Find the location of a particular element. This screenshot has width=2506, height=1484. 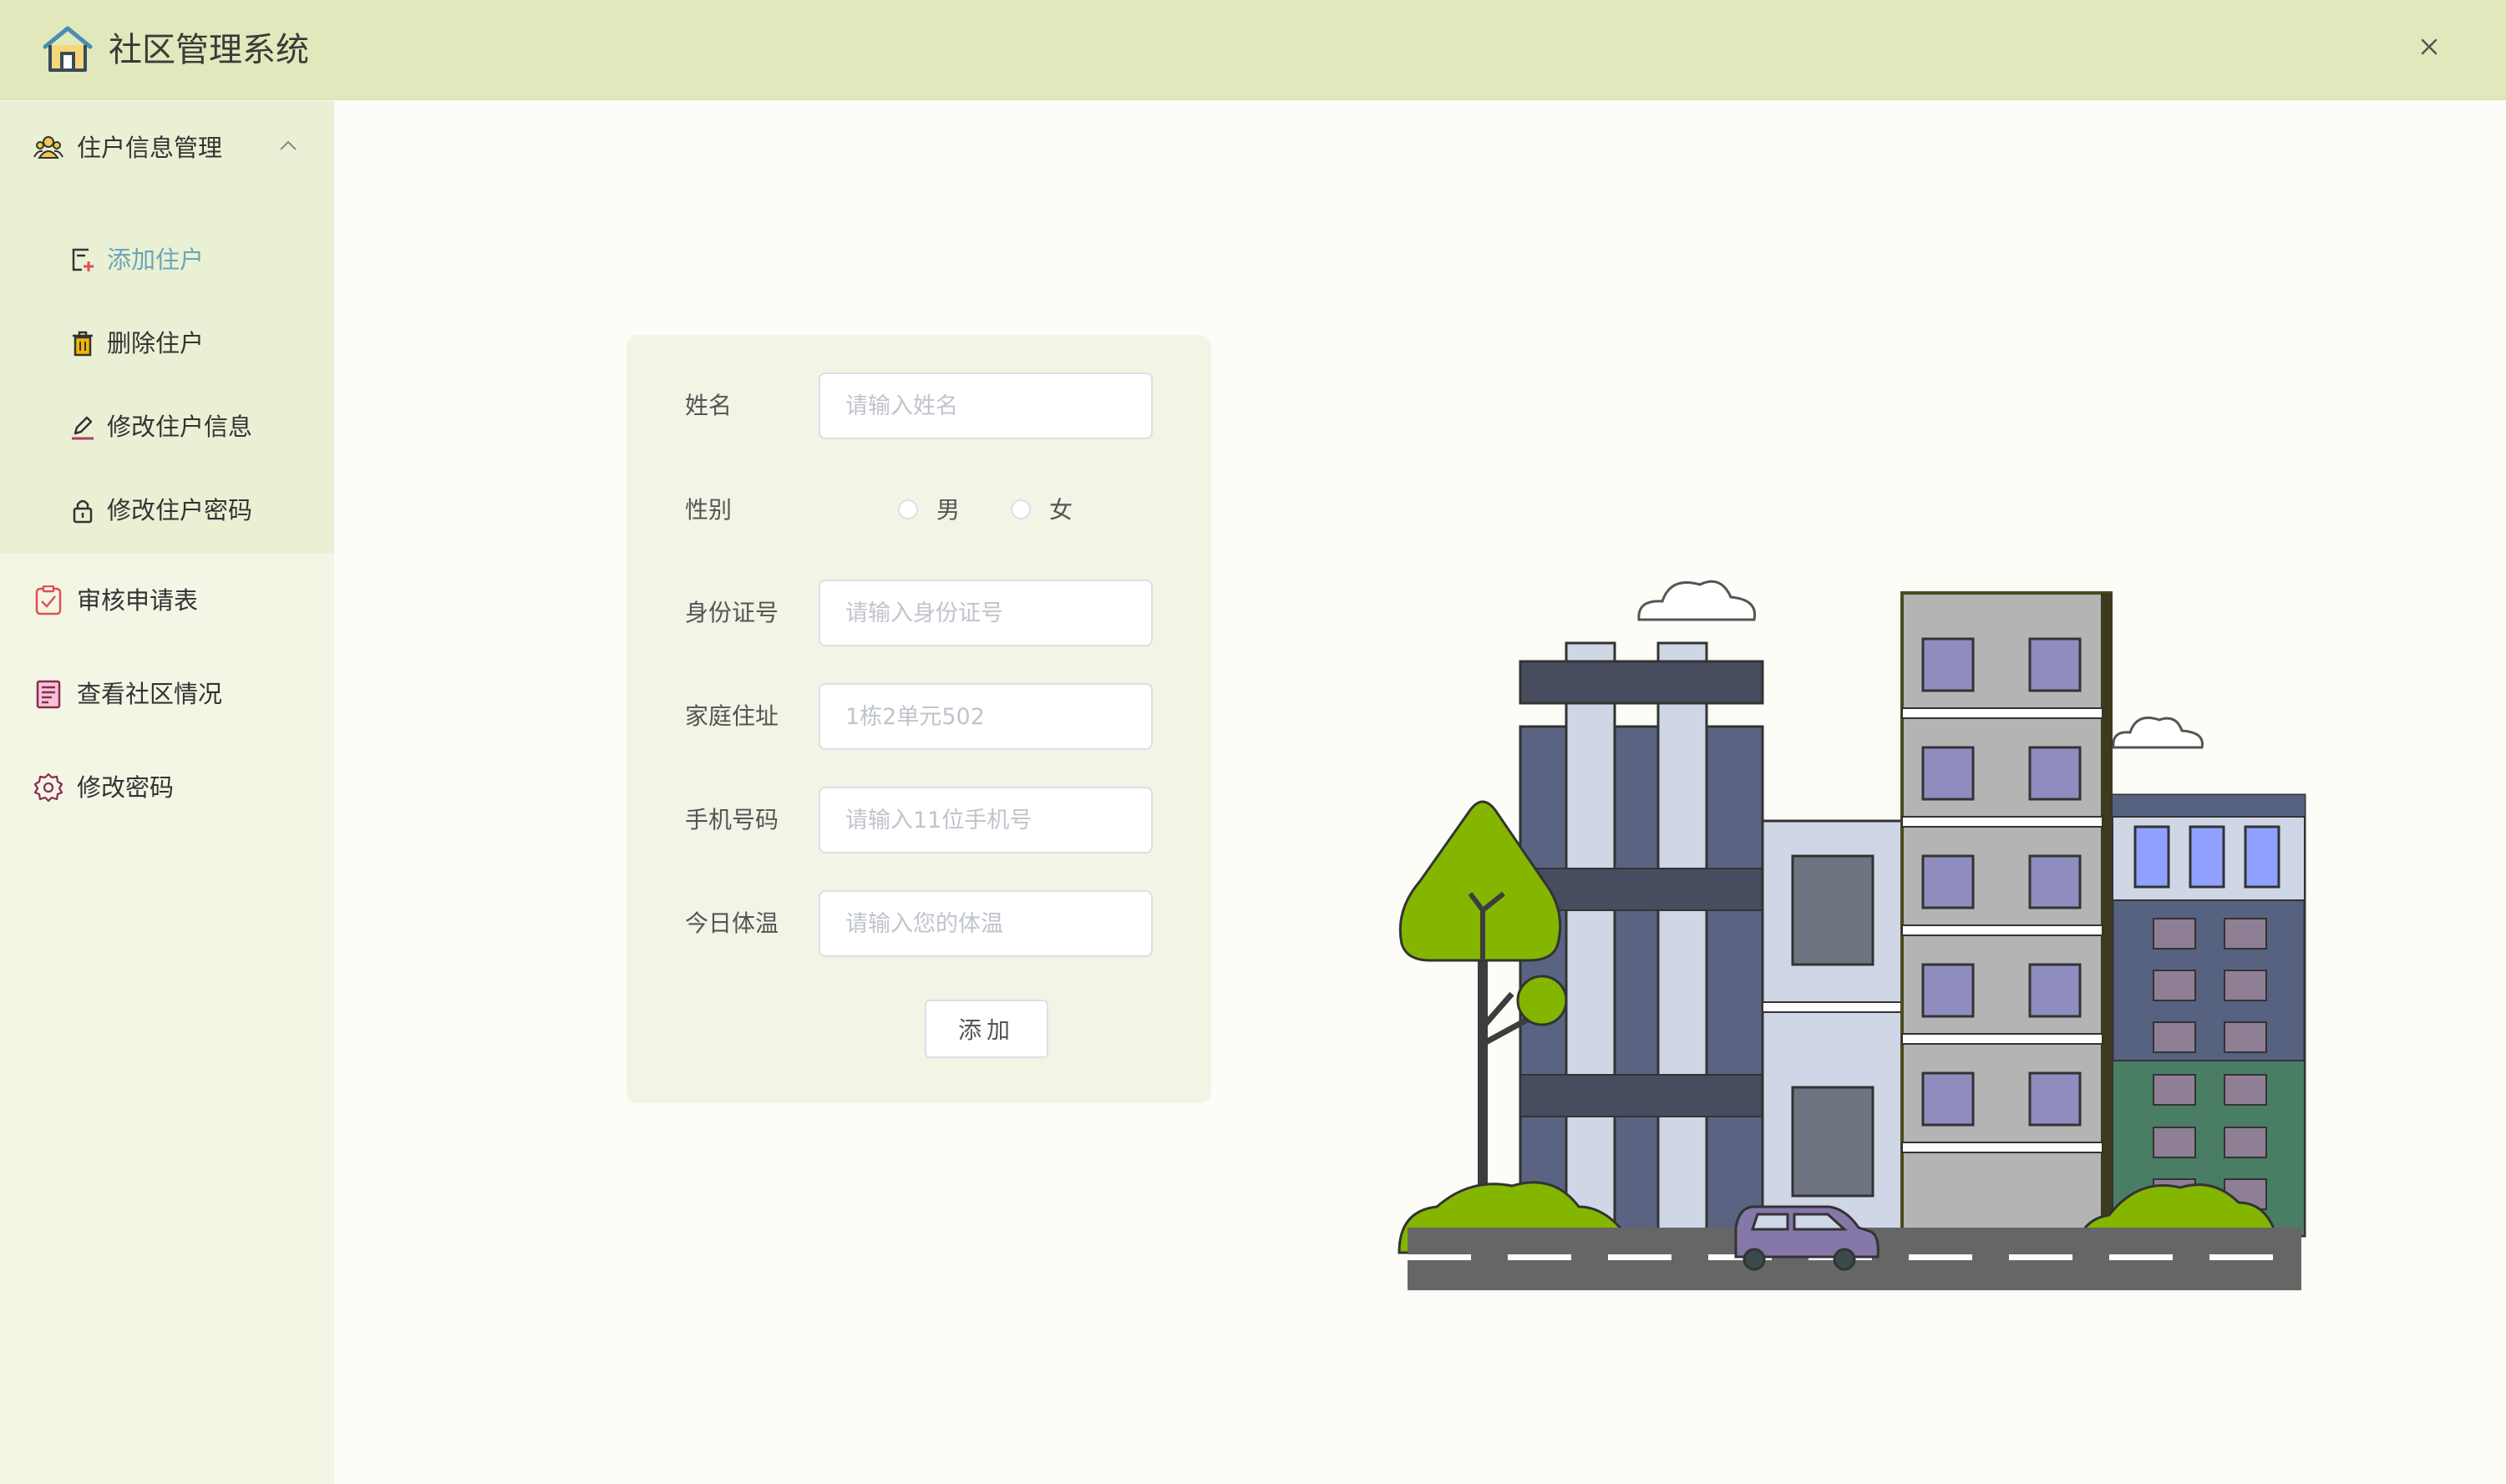

sidebar-item-label: 修改密码 is located at coordinates (126, 787).